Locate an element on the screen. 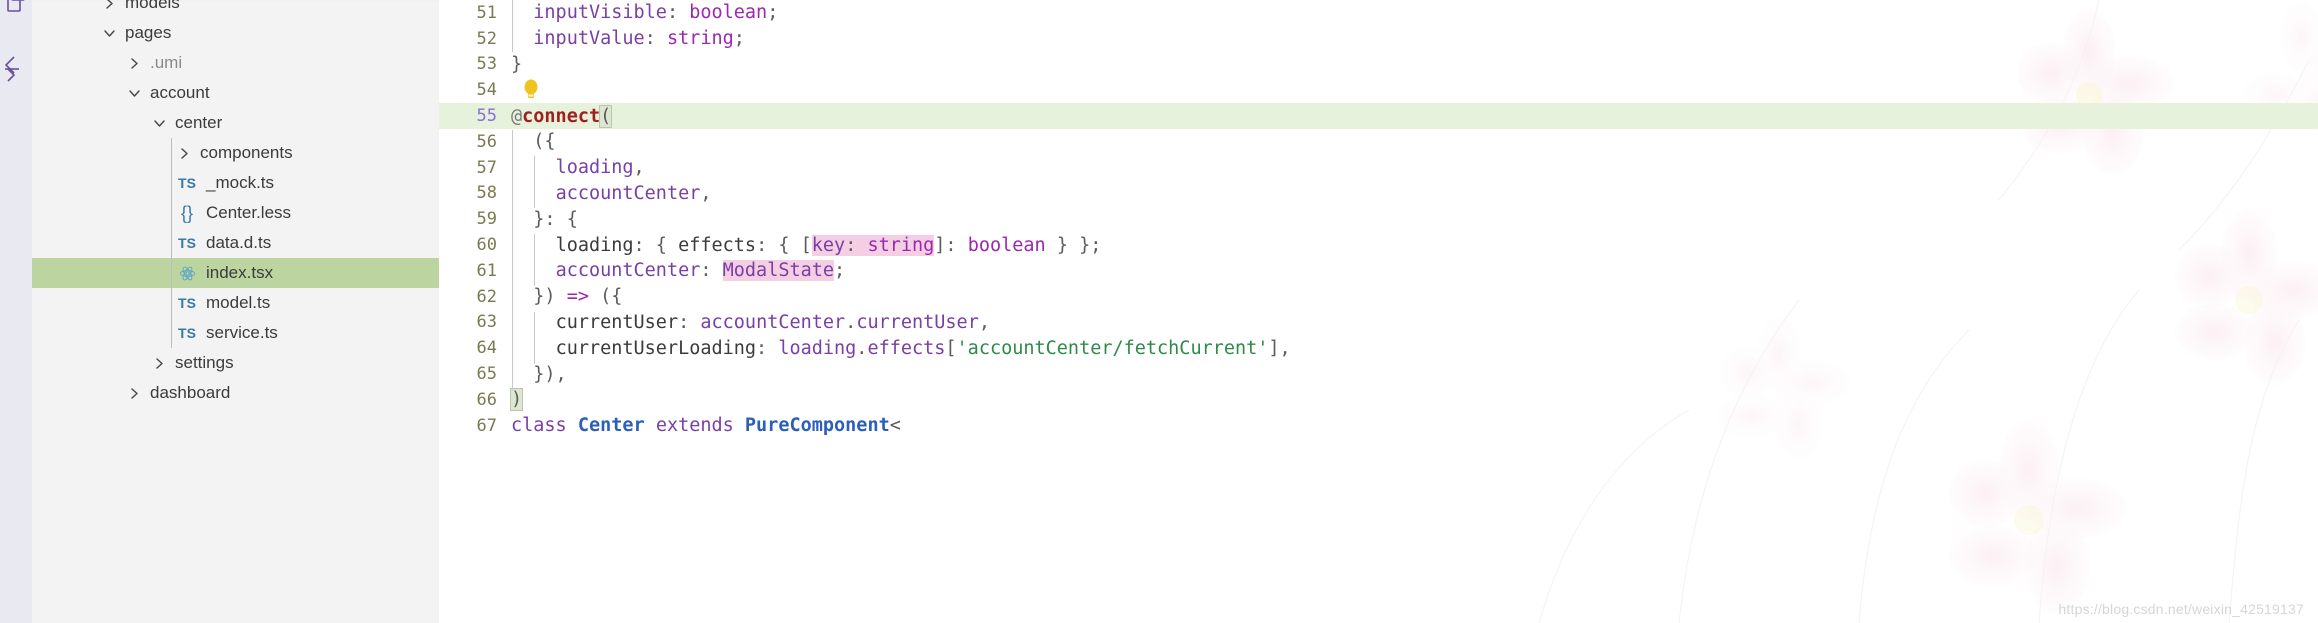 Image resolution: width=2318 pixels, height=623 pixels. code-line: 61 accountCenter: ModalState; is located at coordinates (1378, 271).